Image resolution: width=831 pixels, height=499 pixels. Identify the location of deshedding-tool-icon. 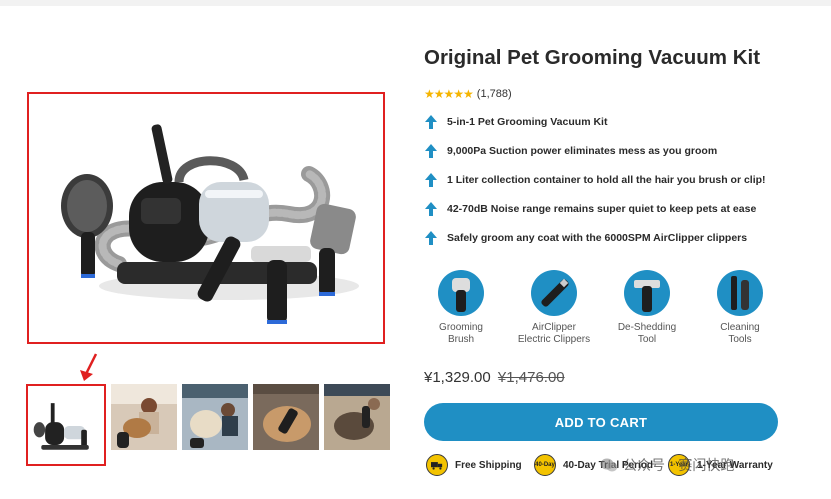
(647, 293).